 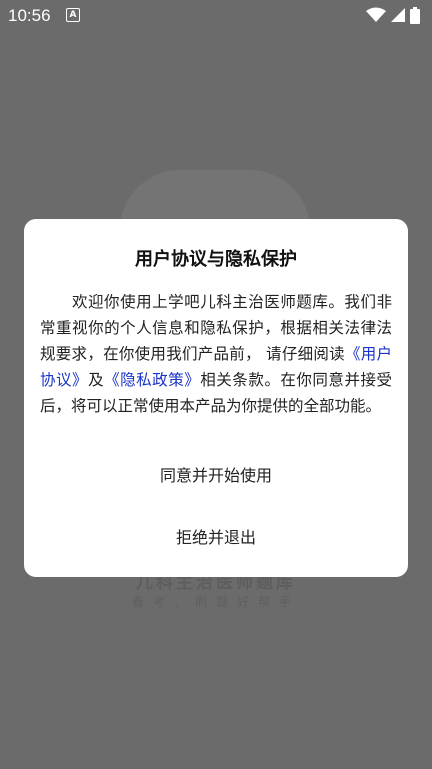 I want to click on wifi-icon, so click(x=376, y=14).